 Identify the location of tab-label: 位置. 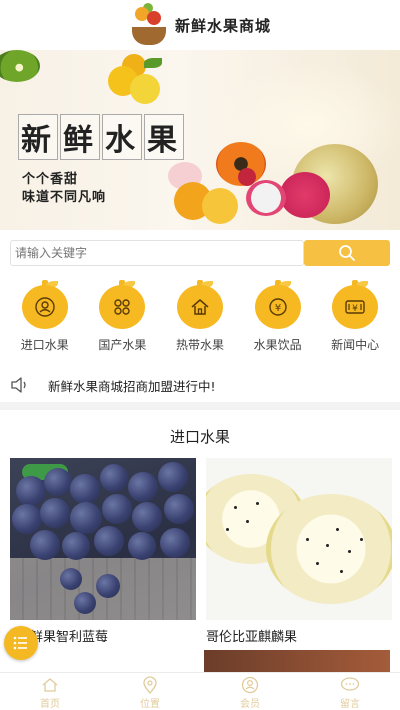
(150, 704).